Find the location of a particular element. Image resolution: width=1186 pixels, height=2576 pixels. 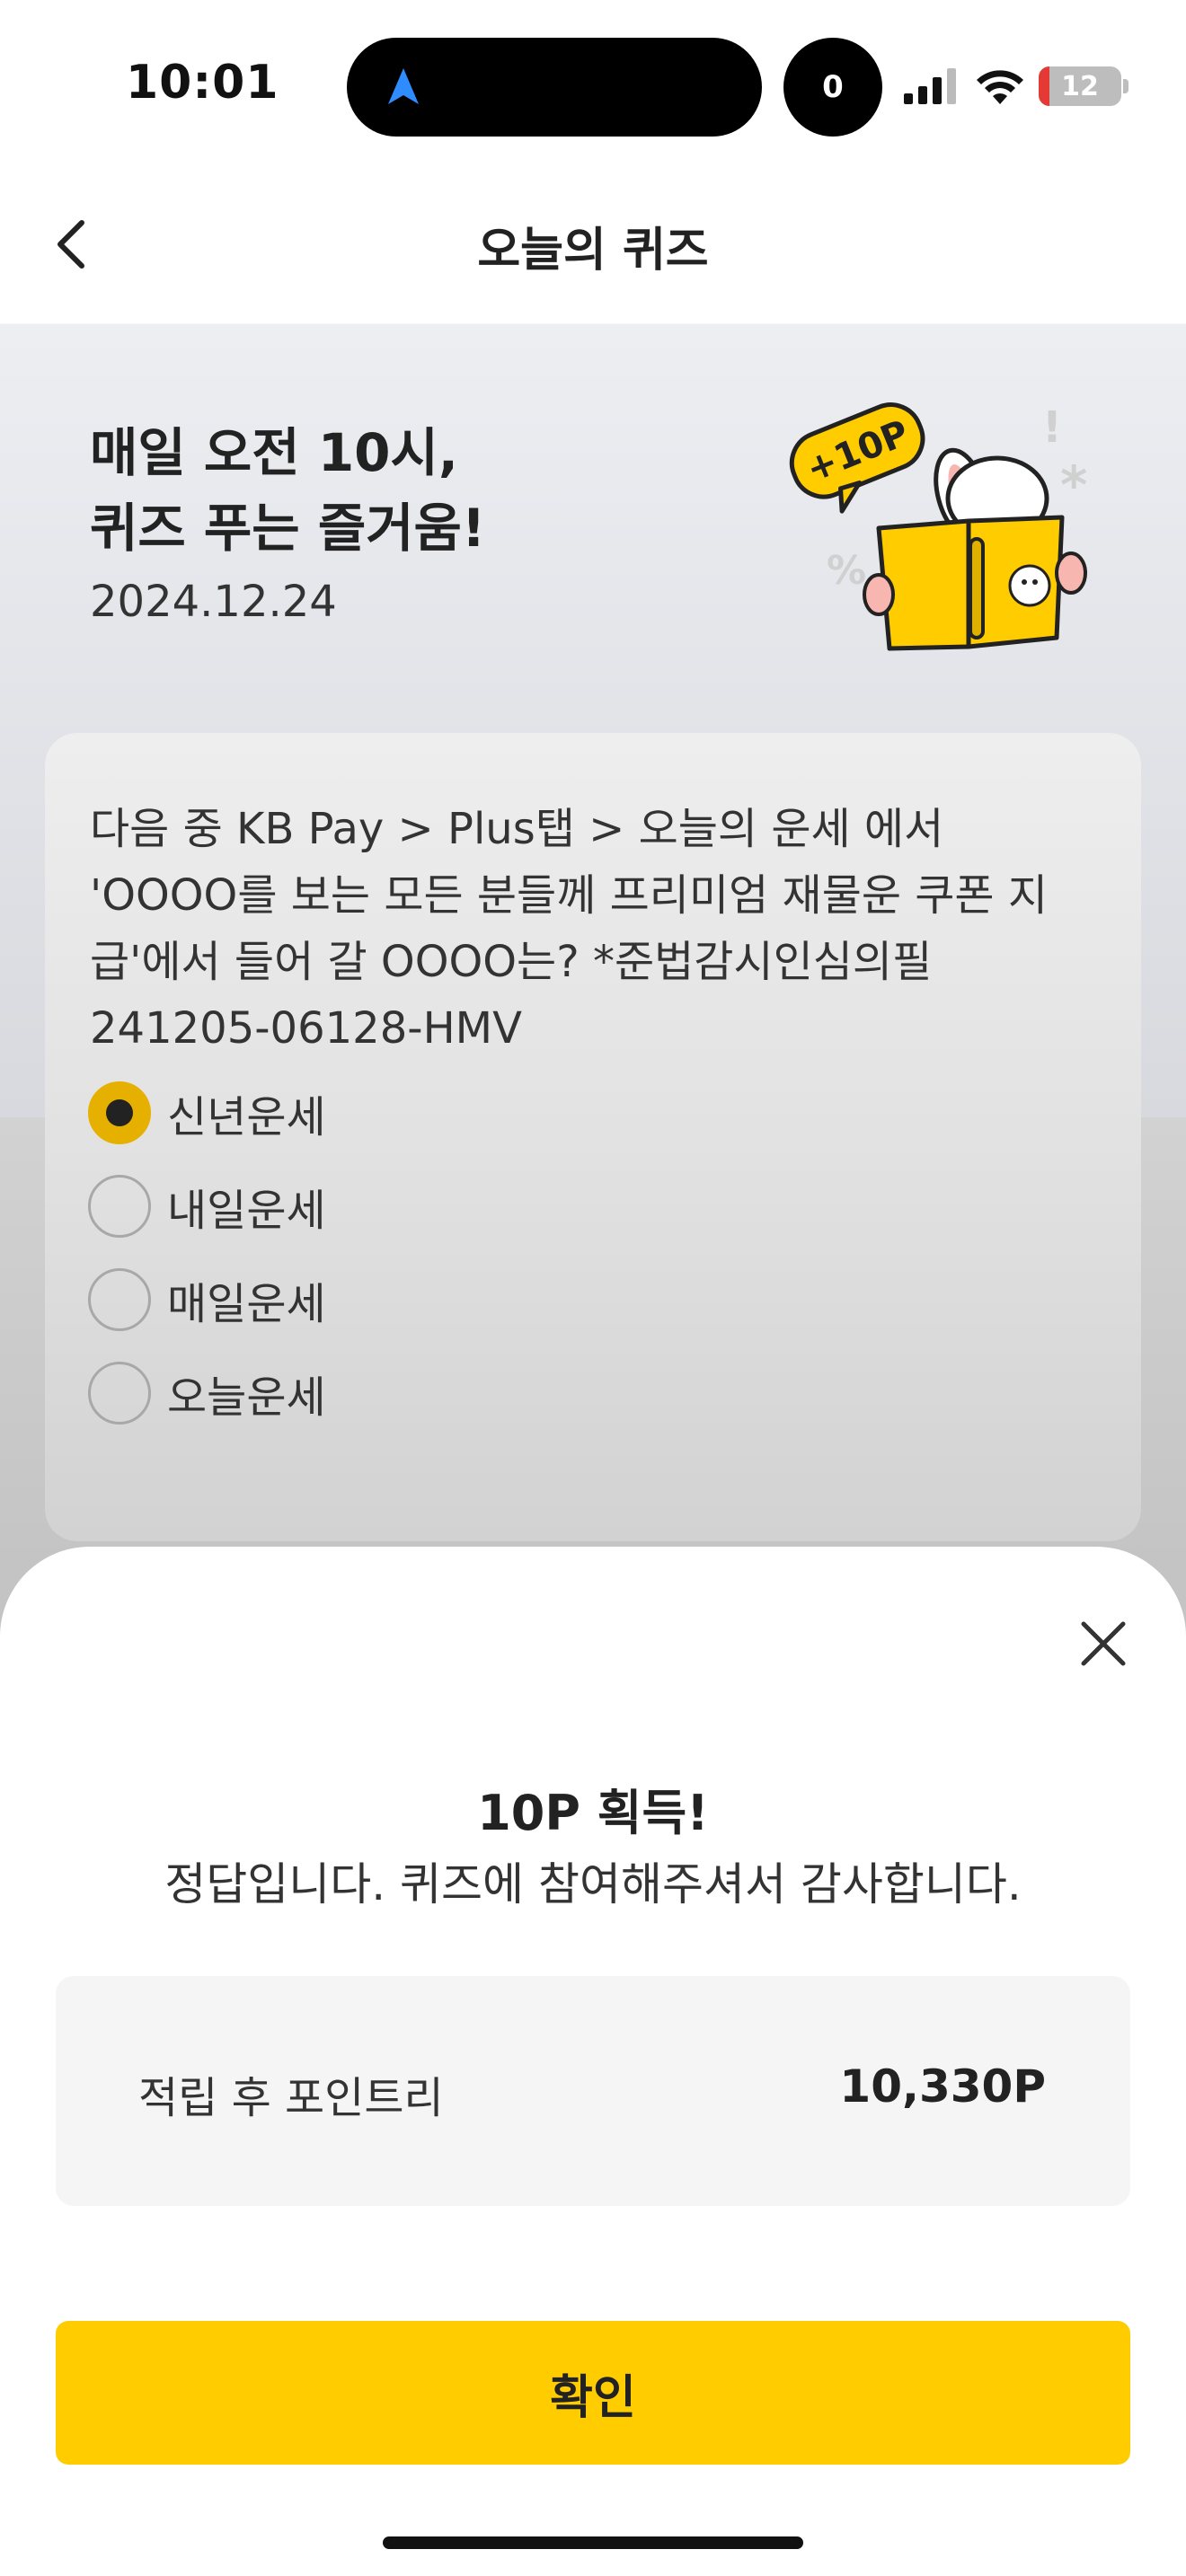

battery-icon: 12 is located at coordinates (1080, 86).